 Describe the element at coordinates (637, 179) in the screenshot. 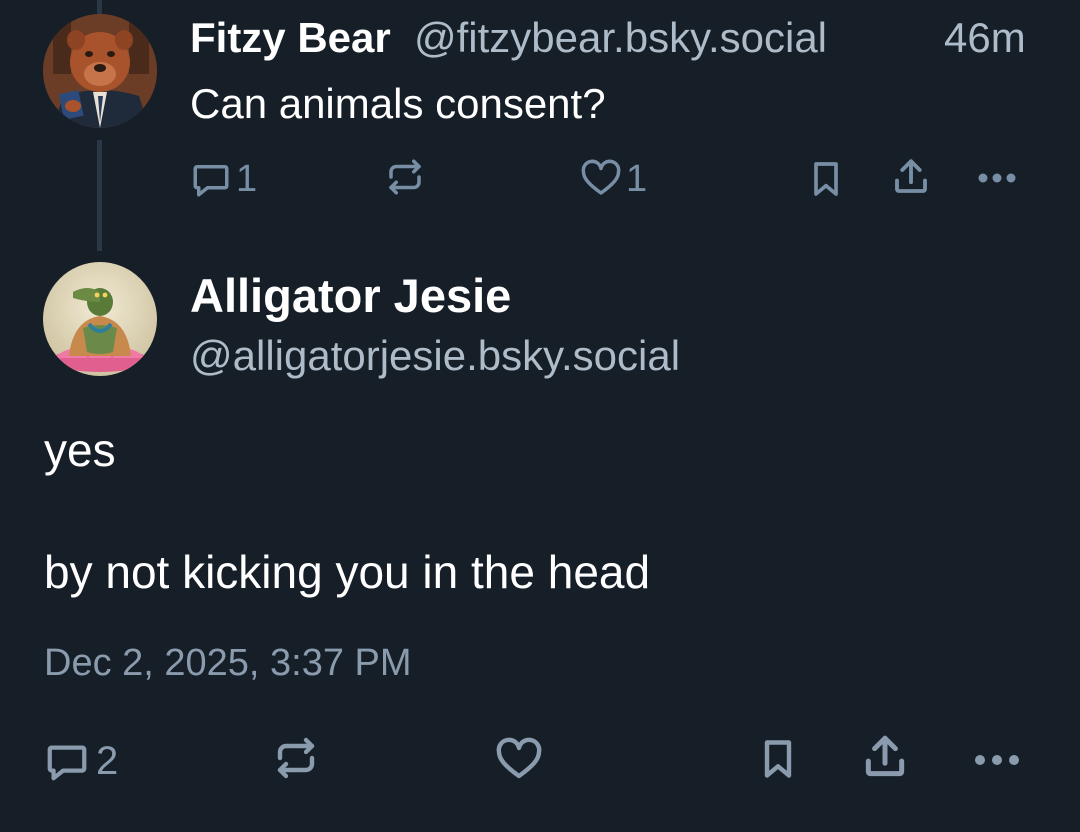

I see `parent-like-count: 1` at that location.